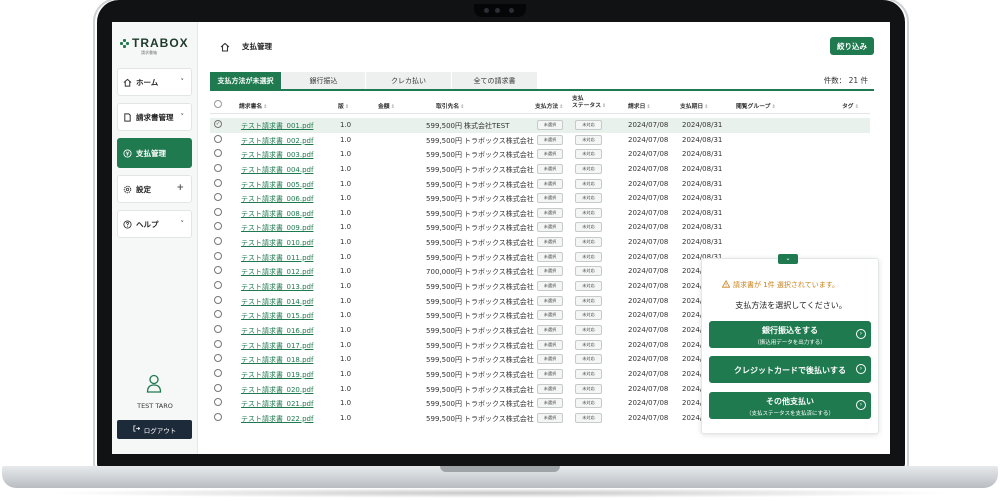  What do you see at coordinates (450, 105) in the screenshot?
I see `column-header-payee: 取引先名⇕` at bounding box center [450, 105].